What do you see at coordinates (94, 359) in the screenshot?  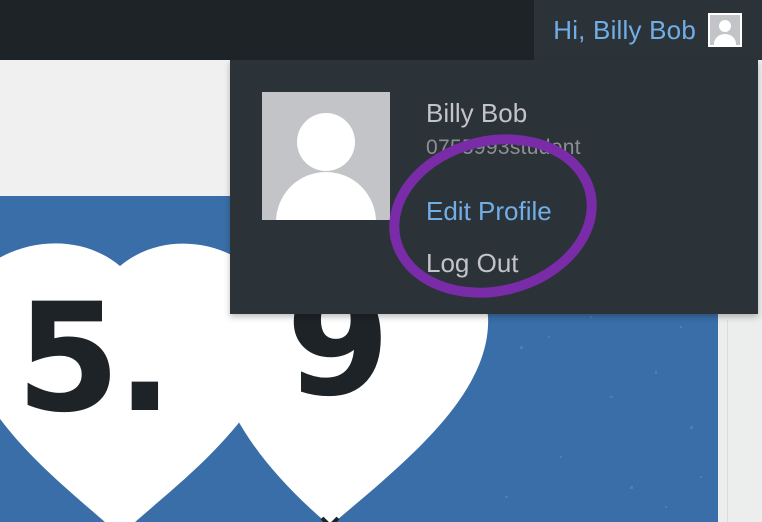 I see `version-number-left: 5.` at bounding box center [94, 359].